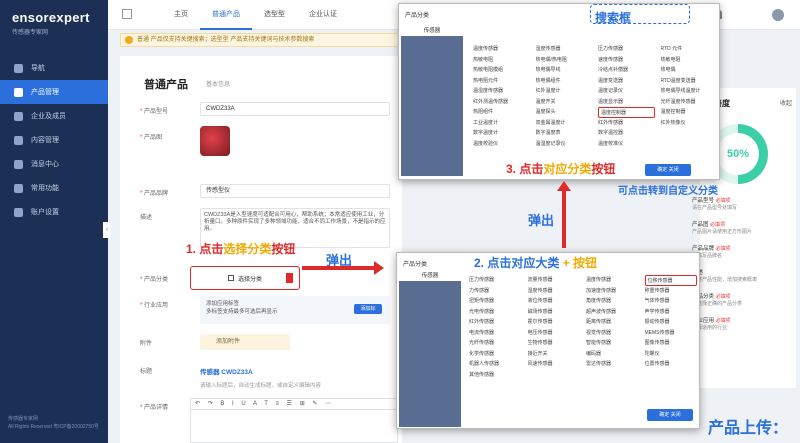 This screenshot has height=443, width=800. What do you see at coordinates (554, 333) in the screenshot?
I see `category-item: 电压传感器` at bounding box center [554, 333].